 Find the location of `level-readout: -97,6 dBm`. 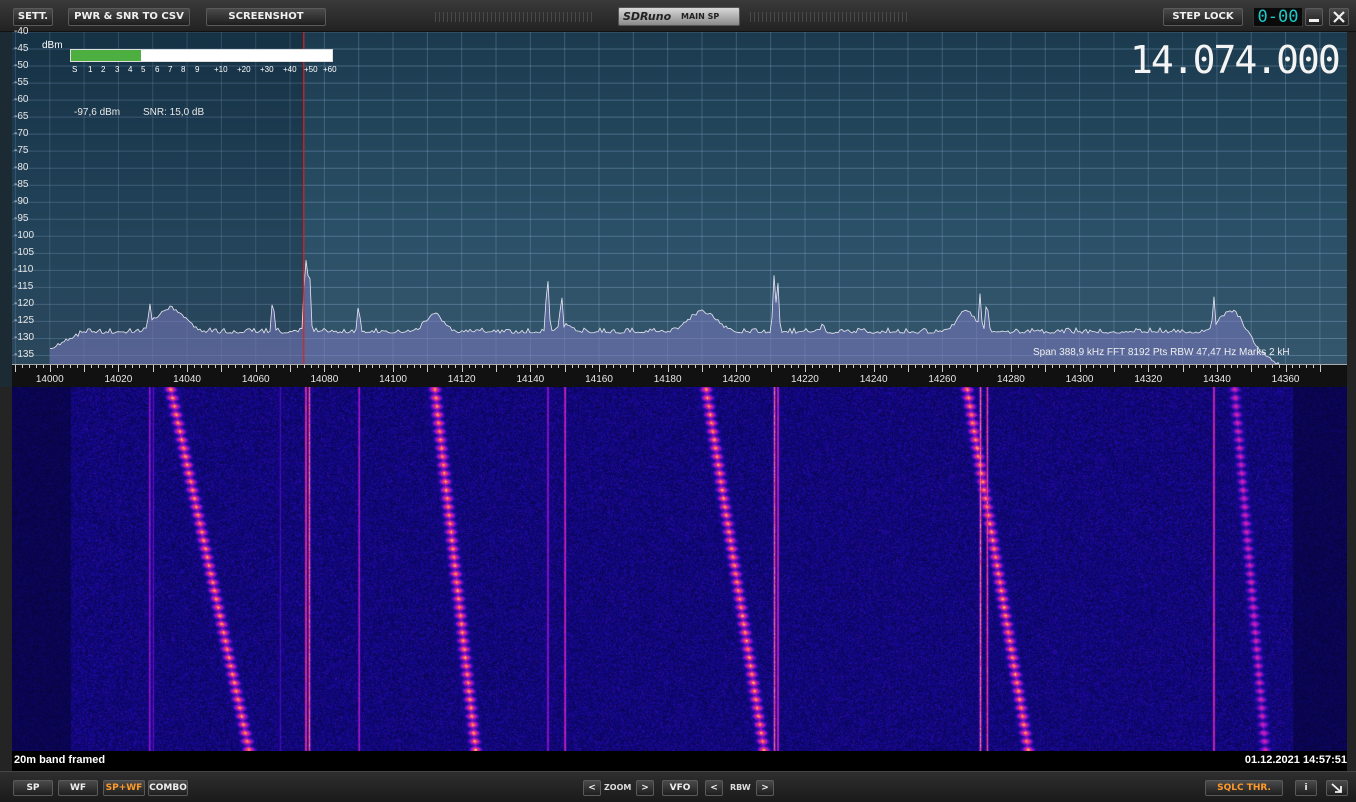

level-readout: -97,6 dBm is located at coordinates (97, 112).